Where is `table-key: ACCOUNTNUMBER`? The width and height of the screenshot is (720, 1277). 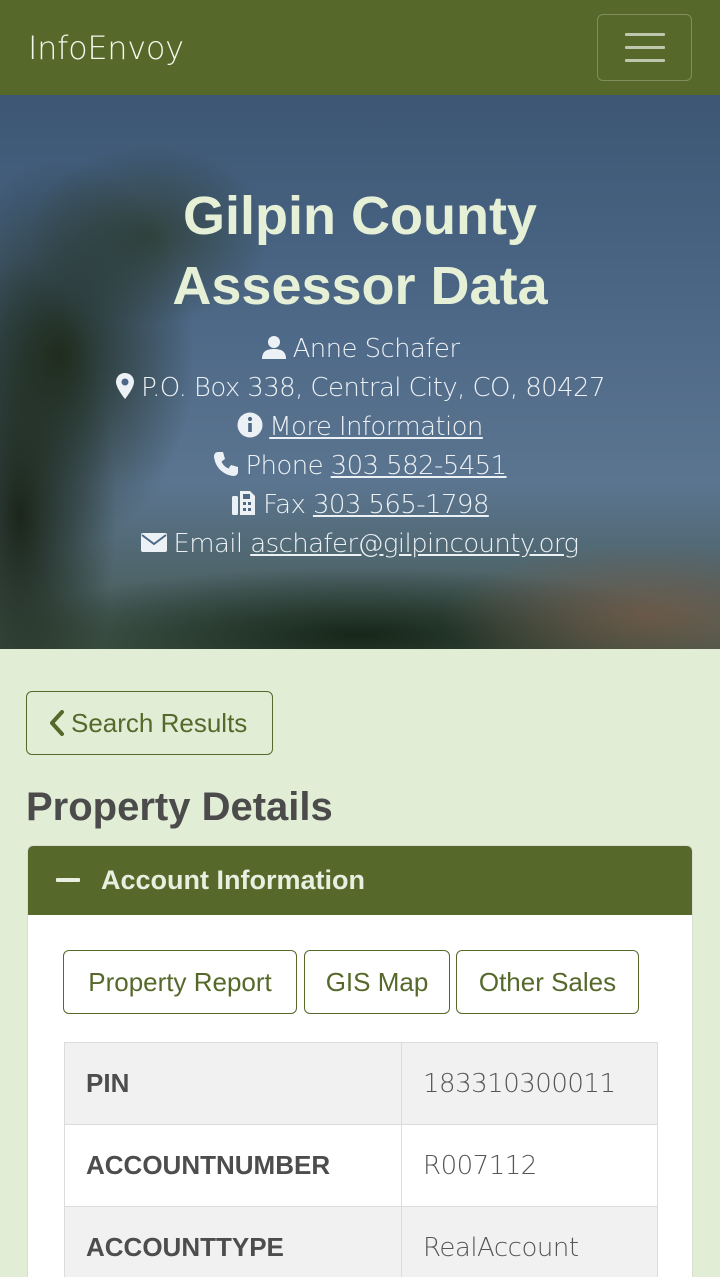 table-key: ACCOUNTNUMBER is located at coordinates (233, 1165).